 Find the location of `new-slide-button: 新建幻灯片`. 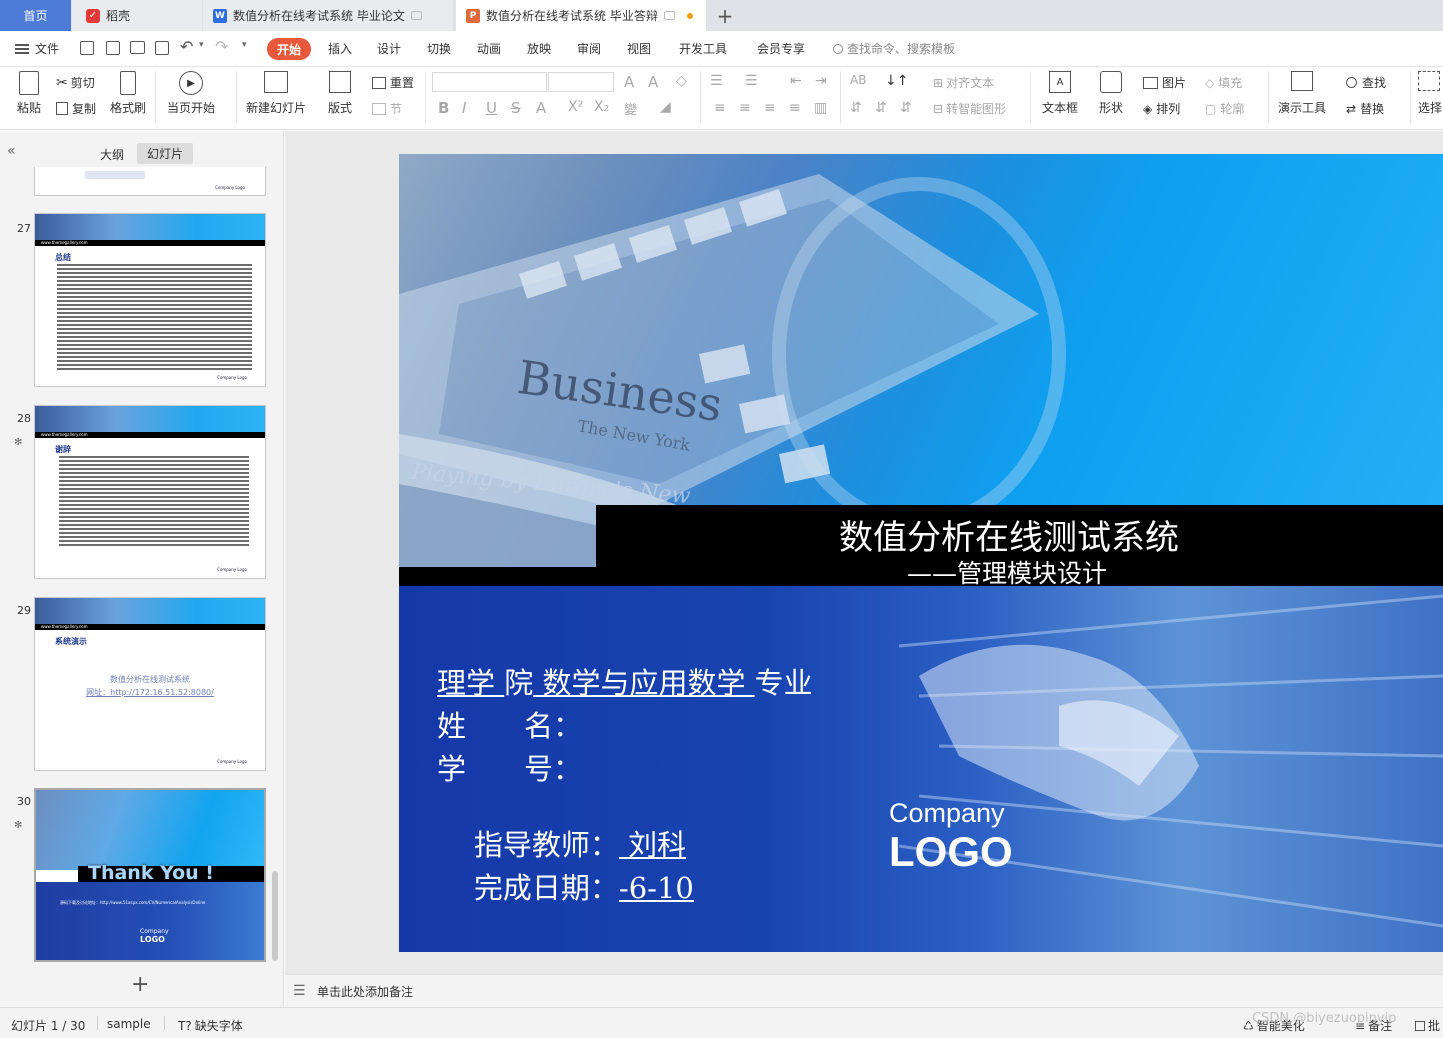

new-slide-button: 新建幻灯片 is located at coordinates (276, 93).